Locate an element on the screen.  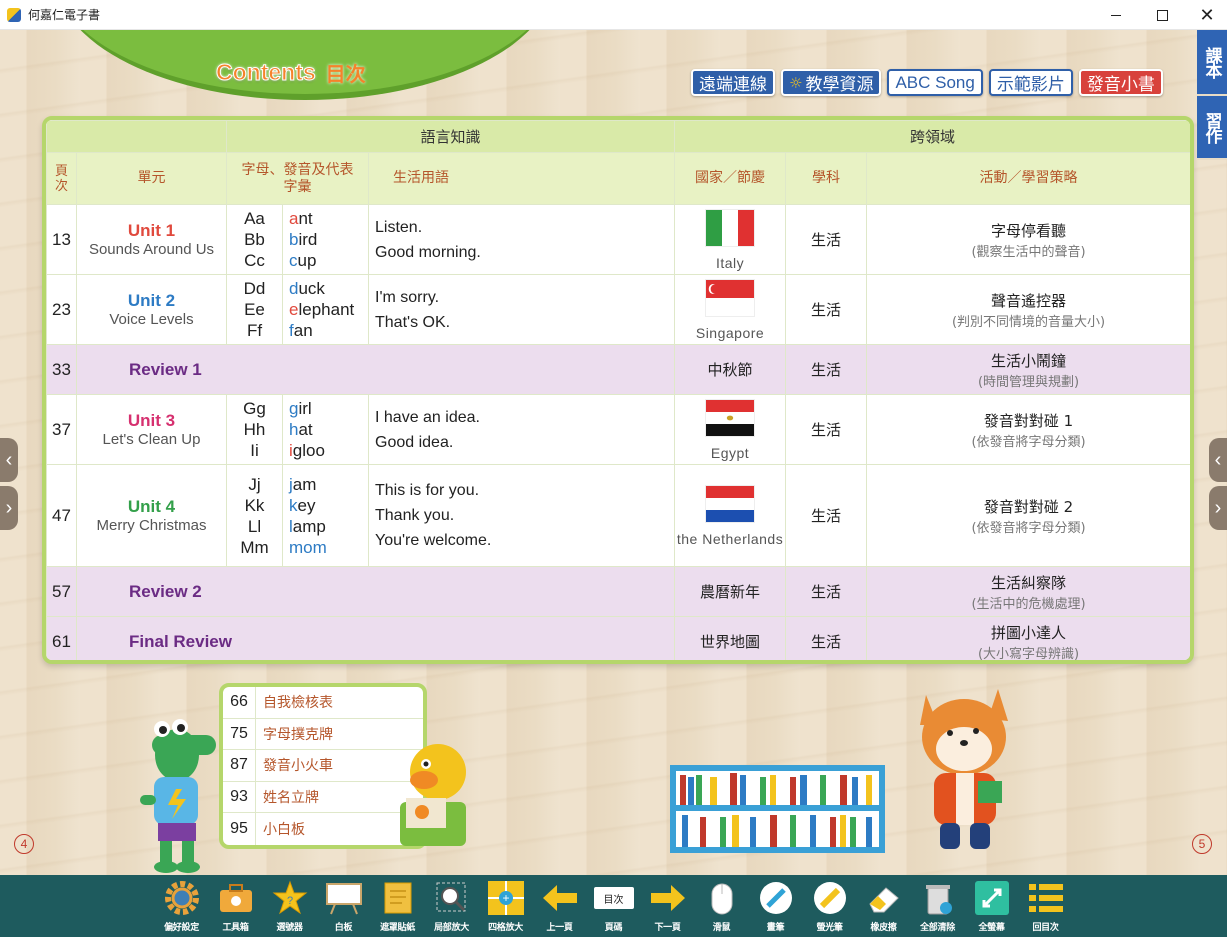
tab-workbook: 習作 is located at coordinates (1212, 128).